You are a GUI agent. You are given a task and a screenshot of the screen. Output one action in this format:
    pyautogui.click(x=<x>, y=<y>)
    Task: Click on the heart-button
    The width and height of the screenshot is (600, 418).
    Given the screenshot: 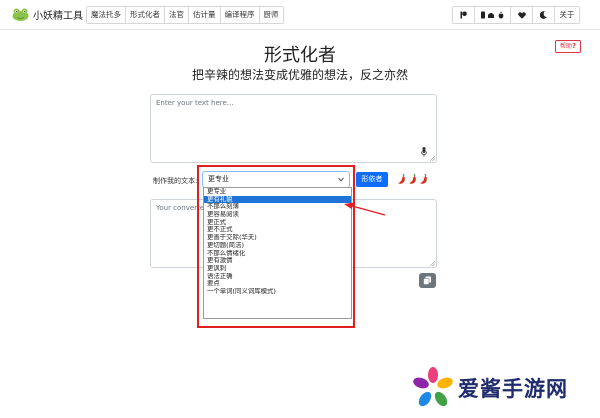 What is the action you would take?
    pyautogui.click(x=522, y=15)
    